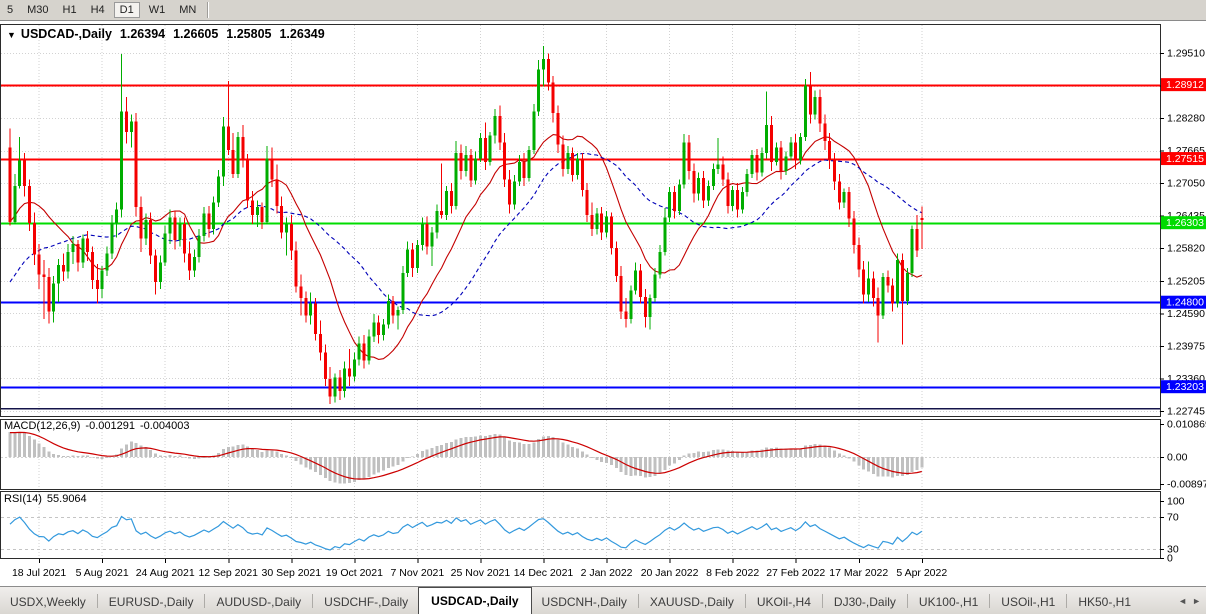 This screenshot has height=614, width=1206. Describe the element at coordinates (48, 602) in the screenshot. I see `tab-usdx-weekly: USDX,Weekly` at that location.